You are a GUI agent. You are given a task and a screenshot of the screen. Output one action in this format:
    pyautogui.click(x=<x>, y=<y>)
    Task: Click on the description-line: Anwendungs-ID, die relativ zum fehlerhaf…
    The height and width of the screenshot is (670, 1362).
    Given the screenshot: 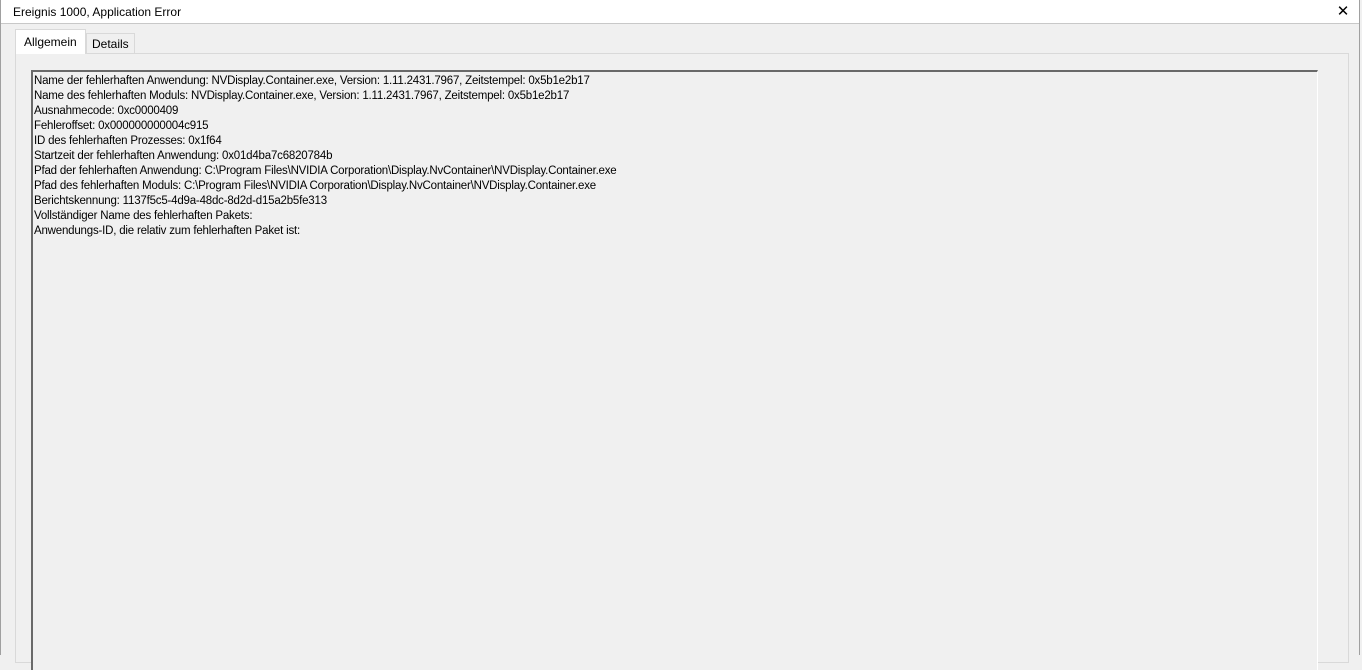 What is the action you would take?
    pyautogui.click(x=167, y=231)
    